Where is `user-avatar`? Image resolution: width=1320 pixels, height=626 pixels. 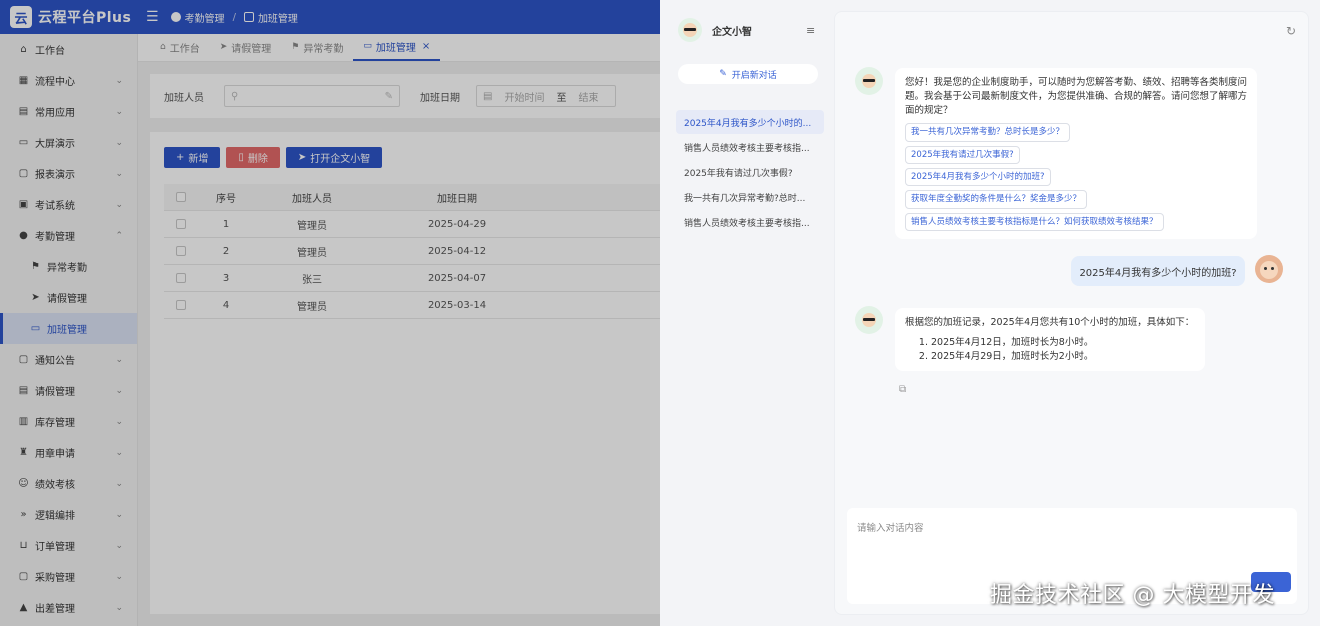
user-avatar is located at coordinates (1269, 269).